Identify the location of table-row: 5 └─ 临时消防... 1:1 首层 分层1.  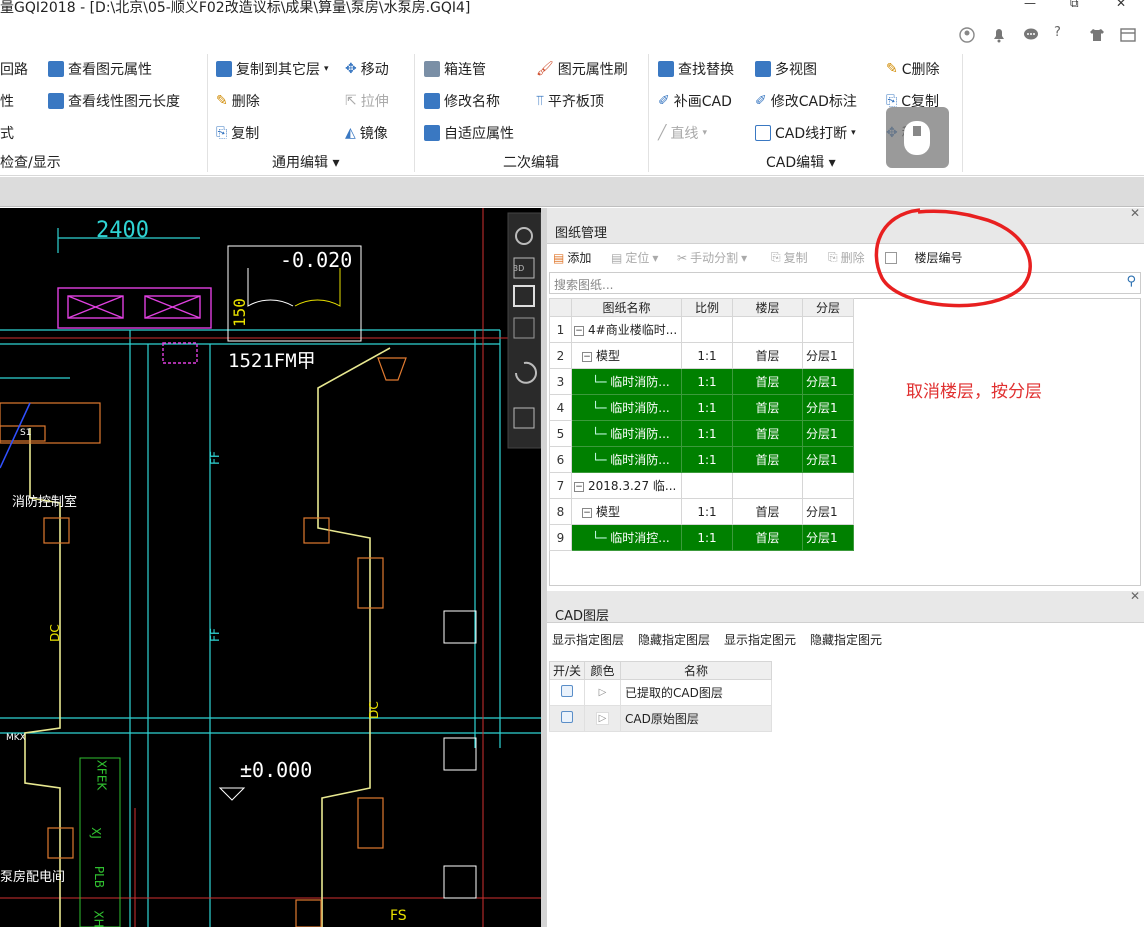
(701, 433).